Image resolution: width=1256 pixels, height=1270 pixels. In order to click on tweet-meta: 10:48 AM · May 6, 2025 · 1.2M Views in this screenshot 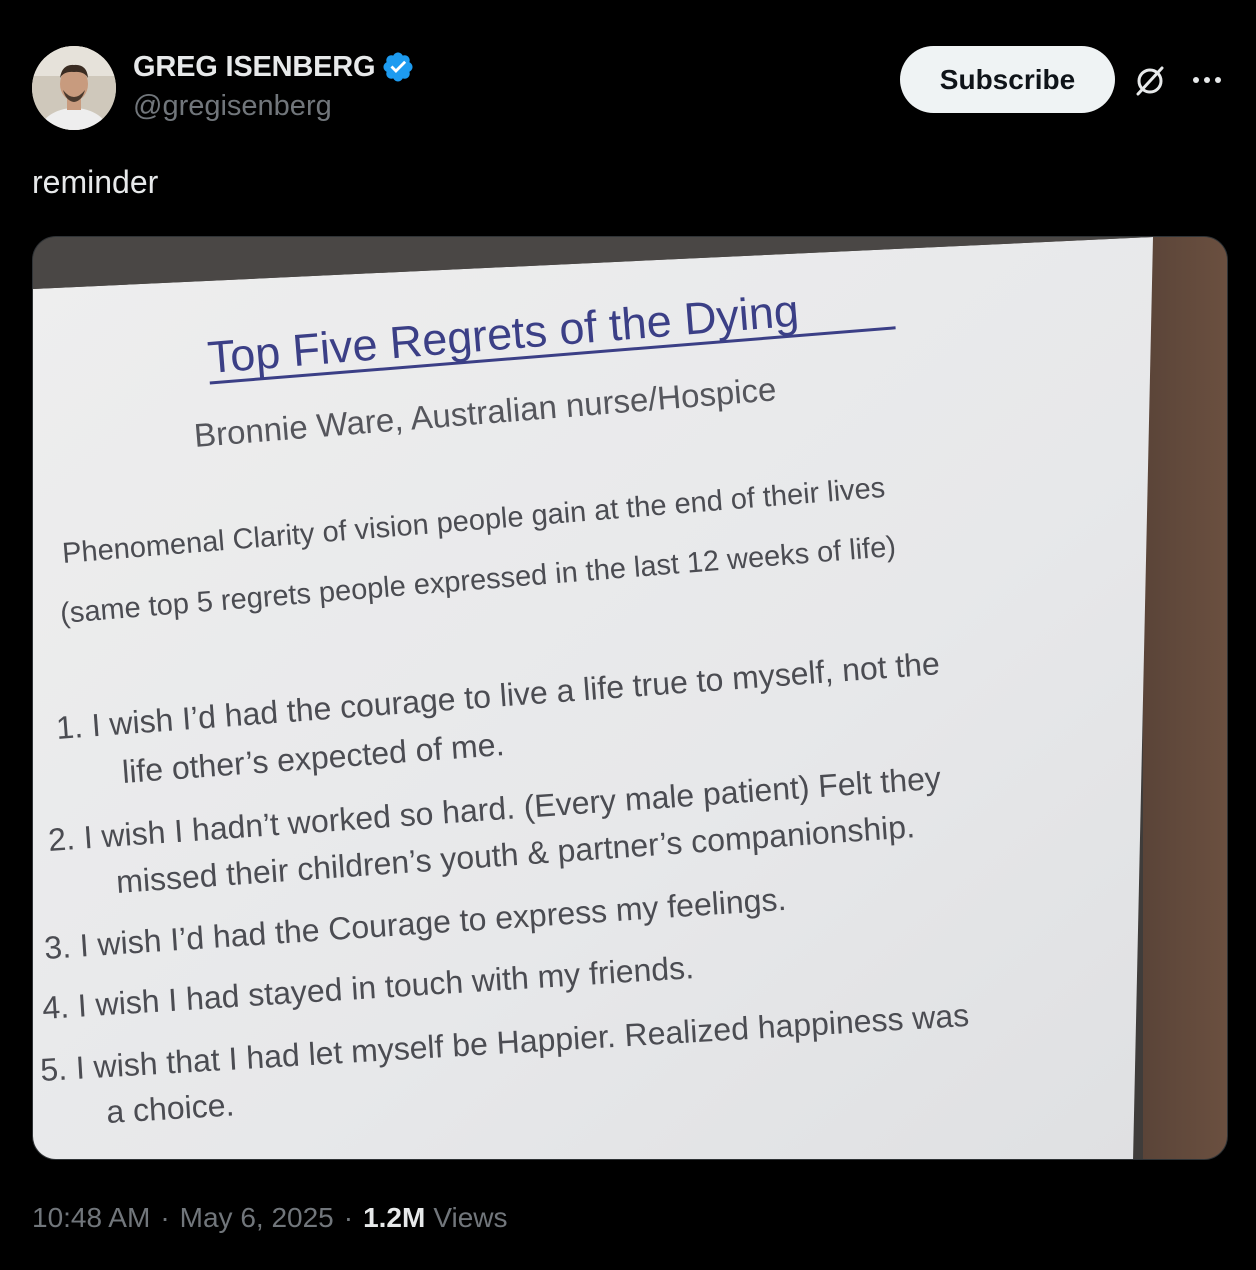, I will do `click(270, 1218)`.